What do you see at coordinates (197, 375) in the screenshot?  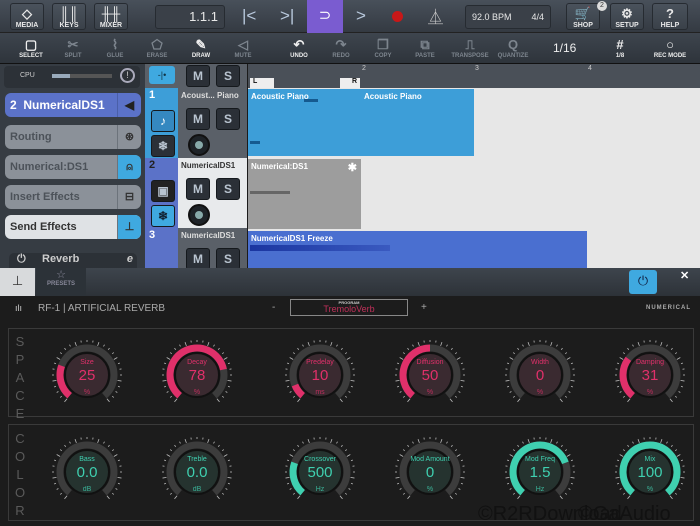 I see `knob-decay: Decay 78 %` at bounding box center [197, 375].